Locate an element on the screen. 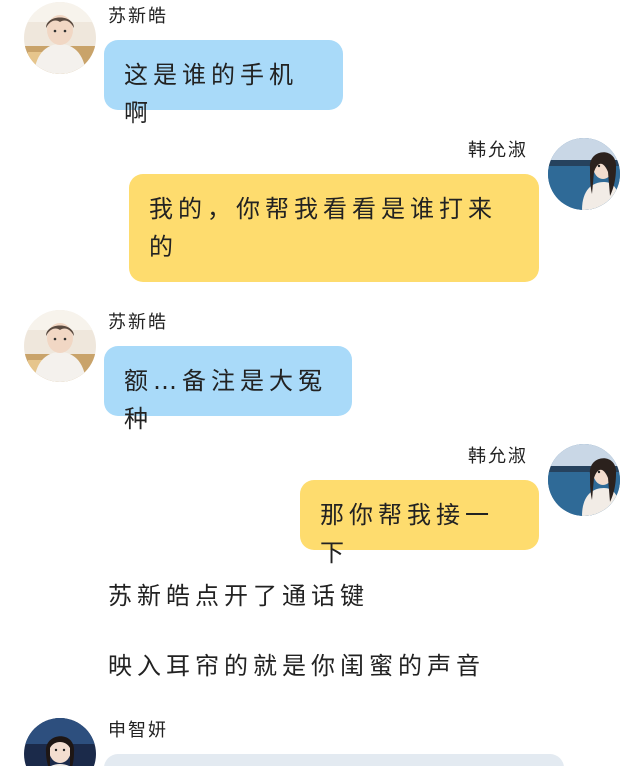 This screenshot has height=766, width=640. message-text: 这是谁的手机啊 is located at coordinates (211, 94).